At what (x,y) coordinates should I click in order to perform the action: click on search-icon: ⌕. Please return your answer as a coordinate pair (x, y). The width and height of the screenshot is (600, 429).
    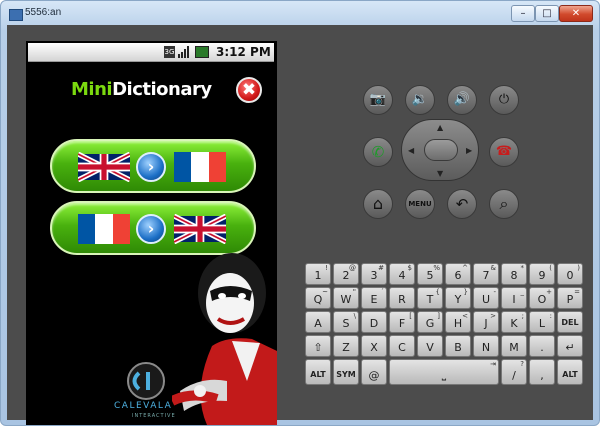
    Looking at the image, I should click on (504, 203).